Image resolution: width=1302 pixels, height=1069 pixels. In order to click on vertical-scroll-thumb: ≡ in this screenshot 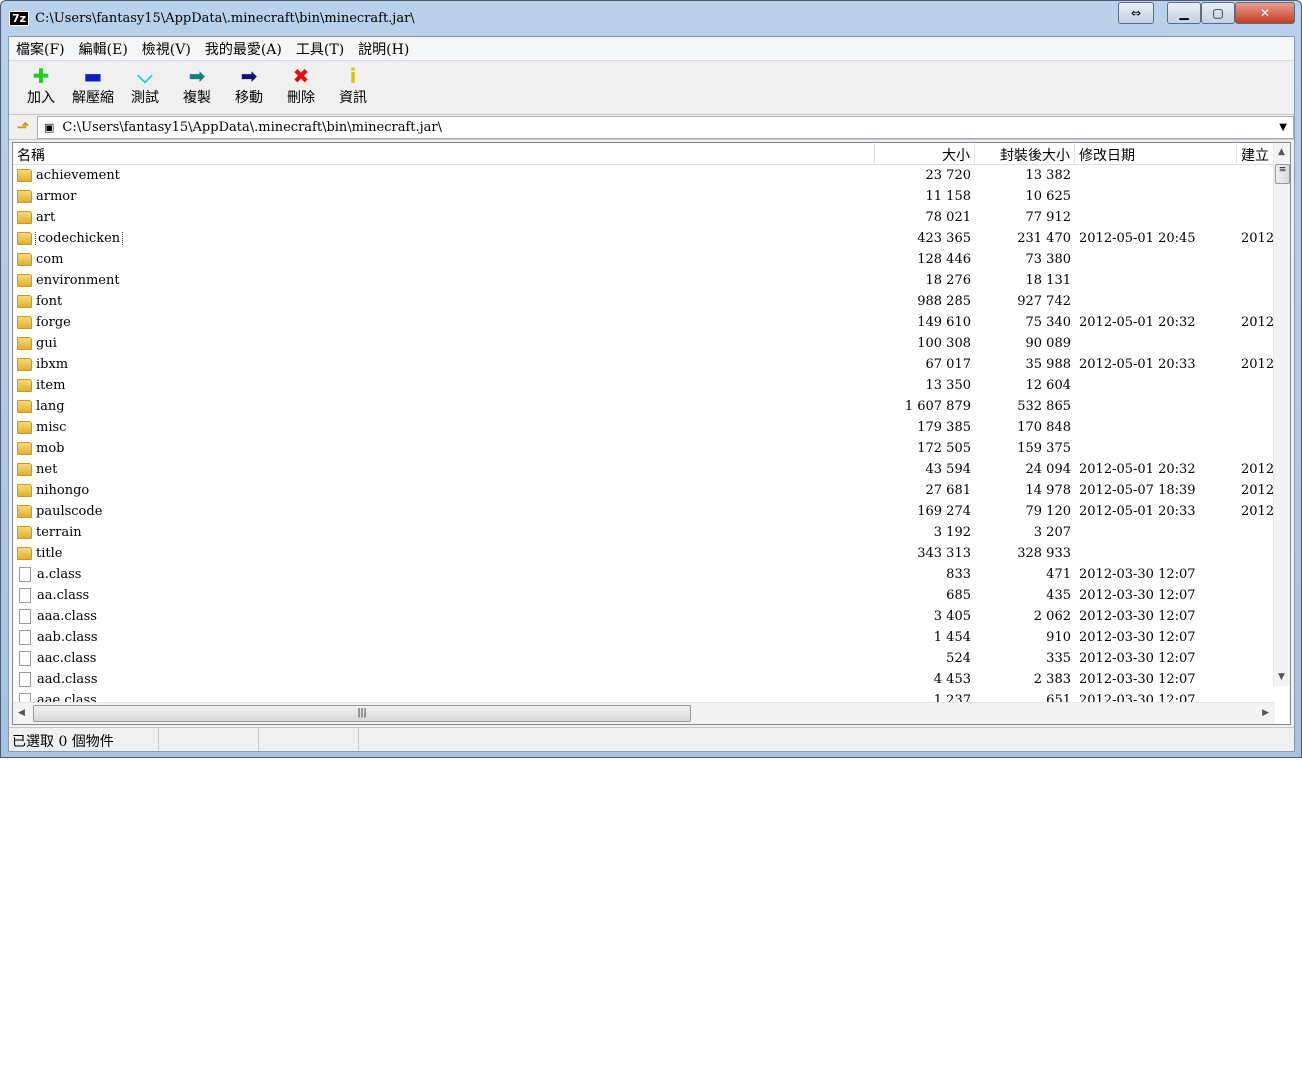, I will do `click(1282, 174)`.